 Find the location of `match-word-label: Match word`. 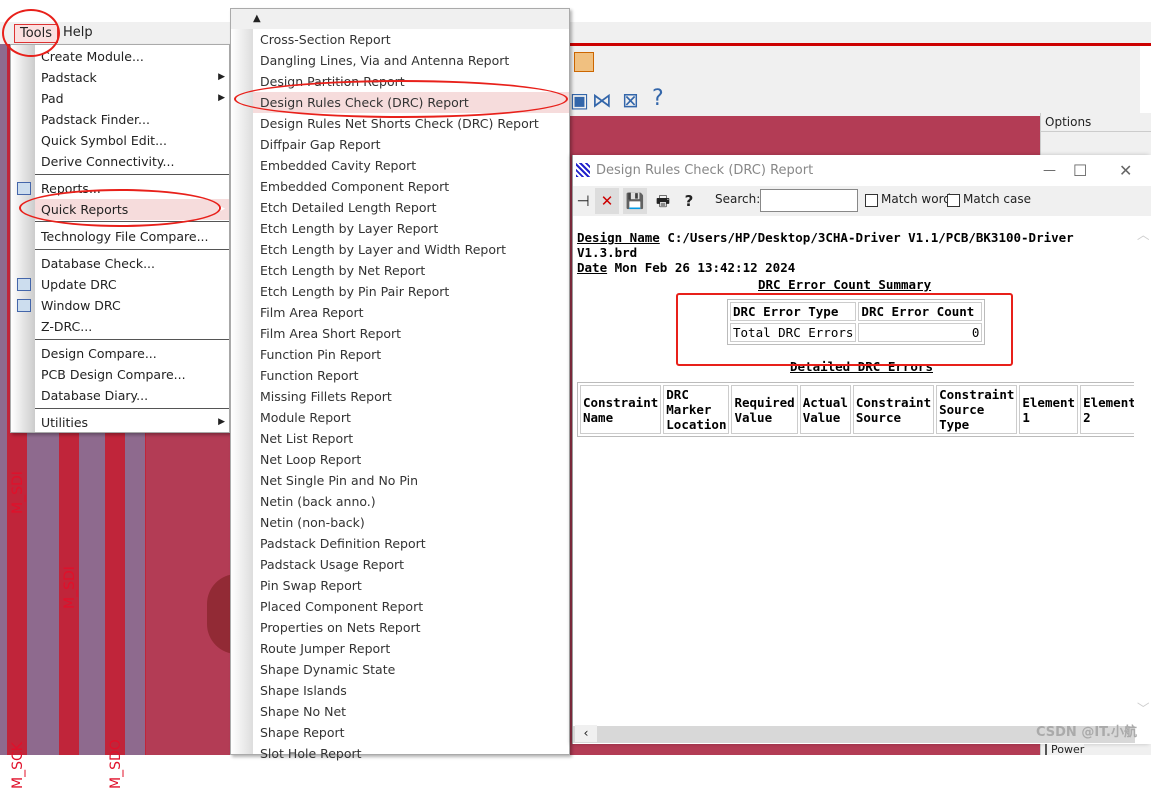

match-word-label: Match word is located at coordinates (916, 199).